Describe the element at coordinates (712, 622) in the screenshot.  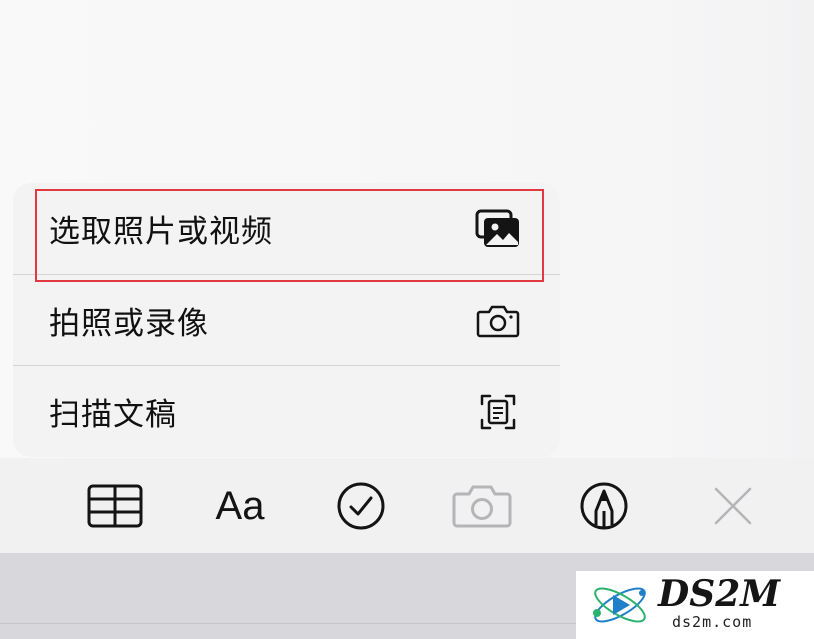
I see `watermark-subtitle: ds2m.com` at that location.